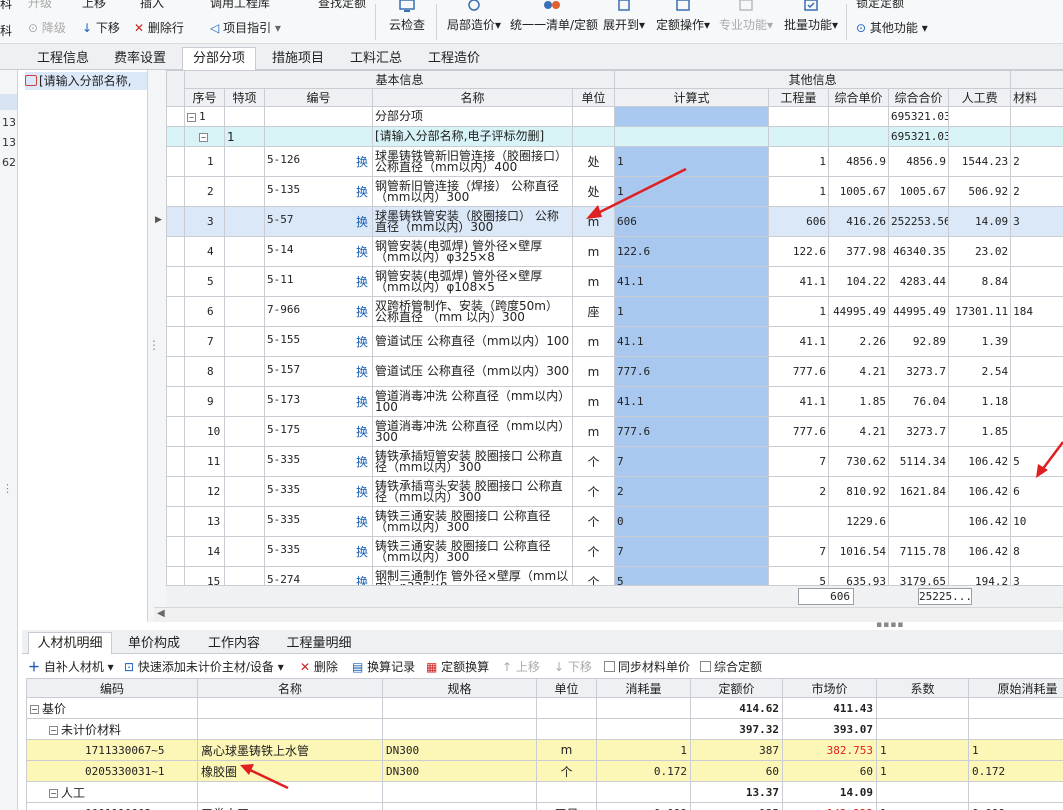  I want to click on unit-cell, so click(566, 792).